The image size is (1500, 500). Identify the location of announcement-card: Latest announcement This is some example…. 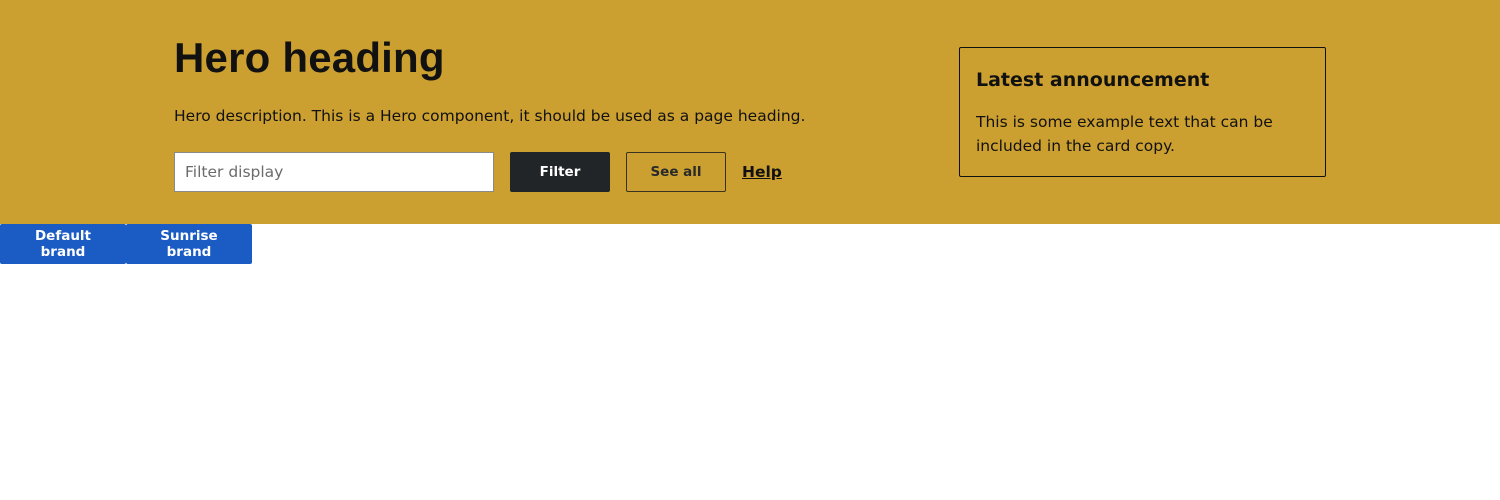
(1142, 112).